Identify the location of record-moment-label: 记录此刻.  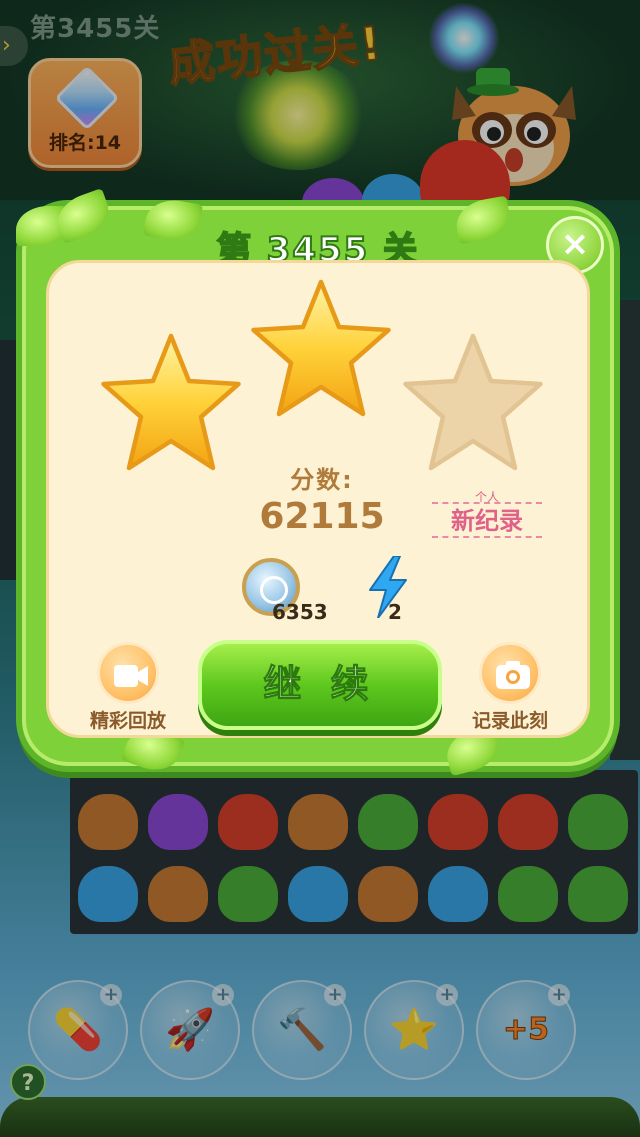
(509, 721).